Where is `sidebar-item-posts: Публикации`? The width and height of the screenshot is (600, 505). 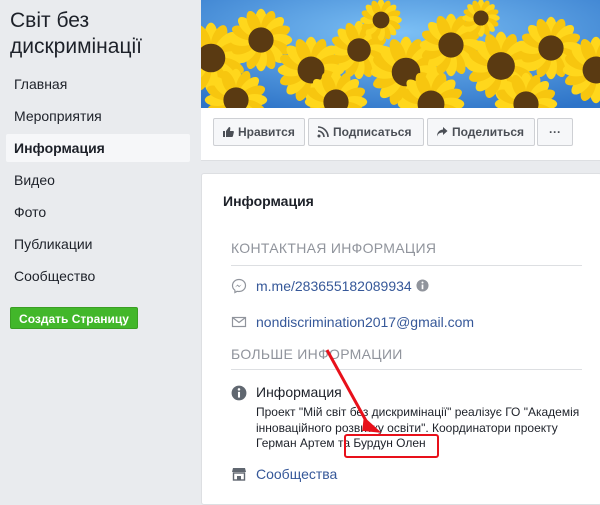 sidebar-item-posts: Публикации is located at coordinates (98, 244).